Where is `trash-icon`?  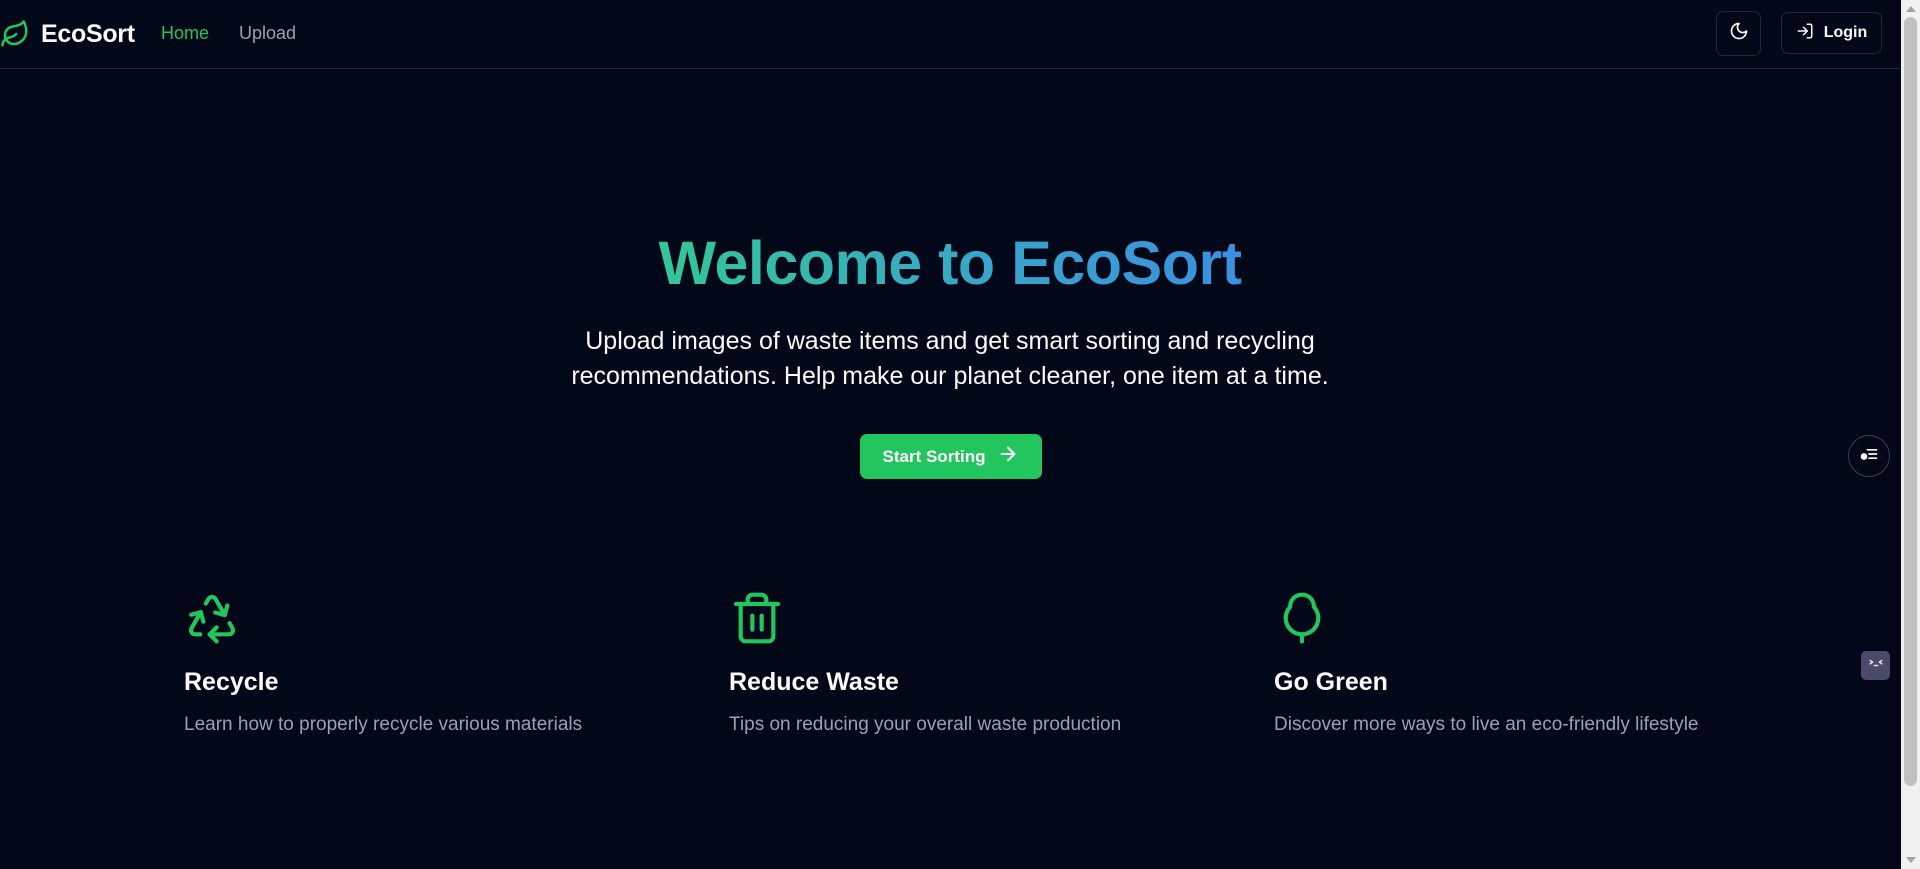
trash-icon is located at coordinates (757, 618).